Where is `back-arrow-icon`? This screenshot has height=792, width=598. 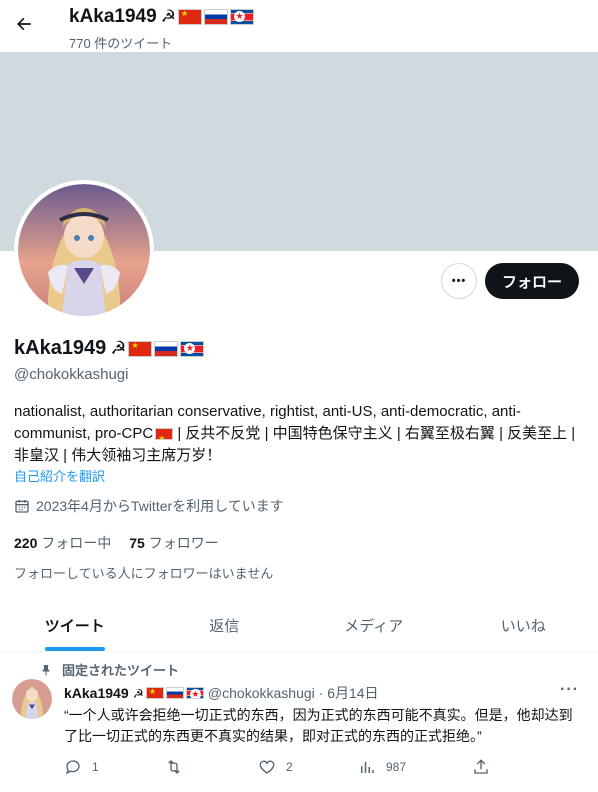 back-arrow-icon is located at coordinates (24, 24).